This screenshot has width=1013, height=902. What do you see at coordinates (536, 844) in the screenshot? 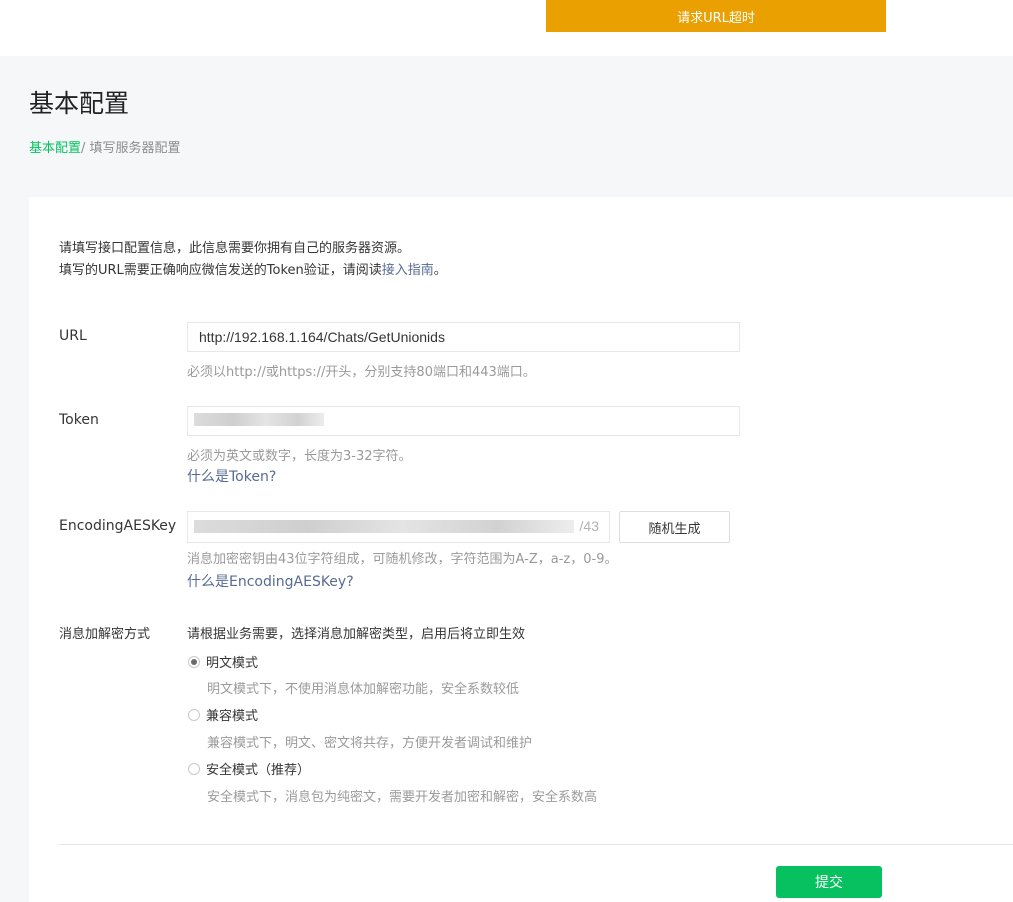
I see `form-divider` at bounding box center [536, 844].